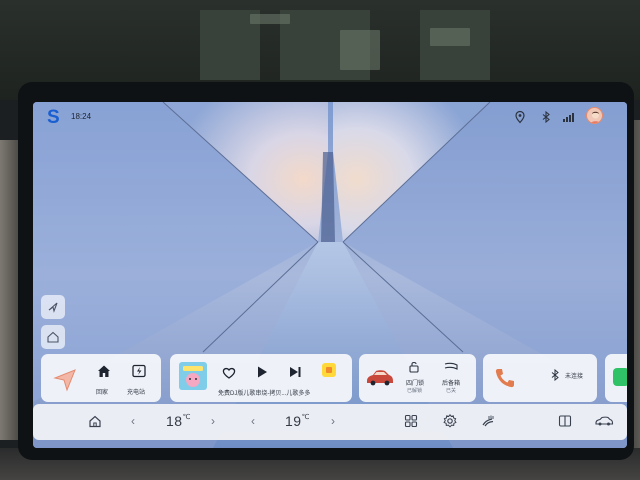  What do you see at coordinates (136, 391) in the screenshot?
I see `charging-station-label: 充电站` at bounding box center [136, 391].